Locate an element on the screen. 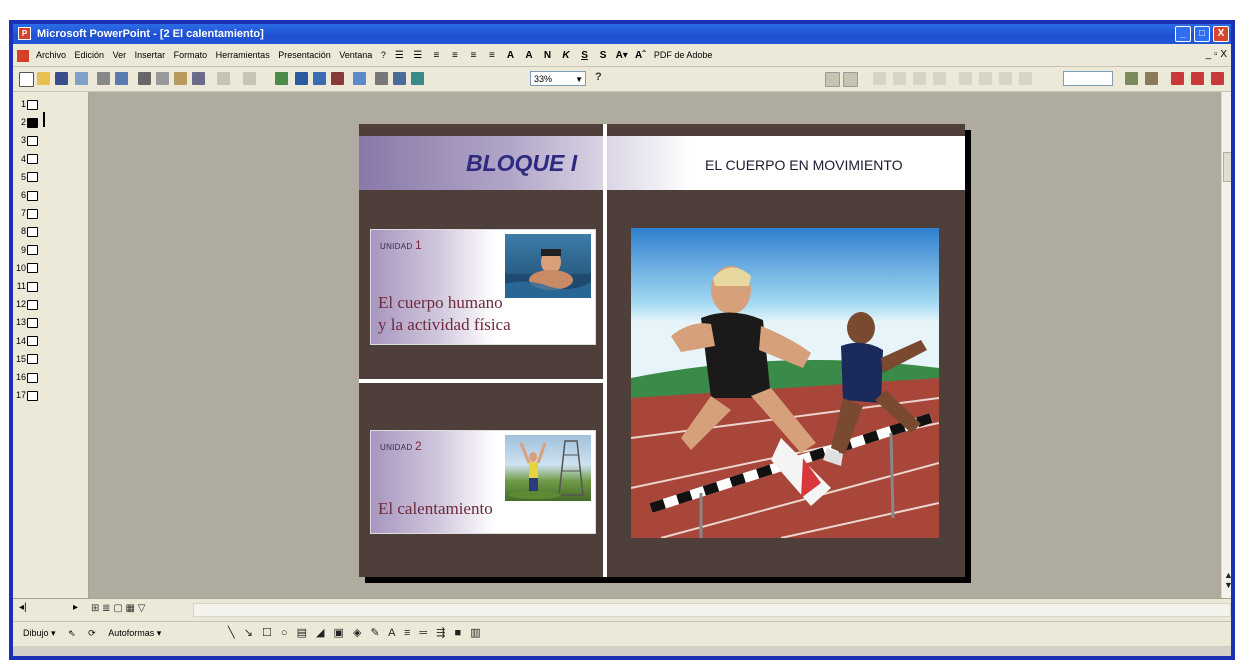 The height and width of the screenshot is (666, 1239). grayscale-icon is located at coordinates (417, 78).